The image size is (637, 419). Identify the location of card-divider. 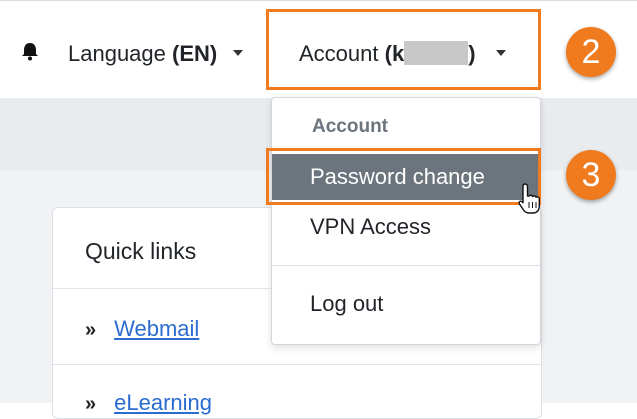
(297, 364).